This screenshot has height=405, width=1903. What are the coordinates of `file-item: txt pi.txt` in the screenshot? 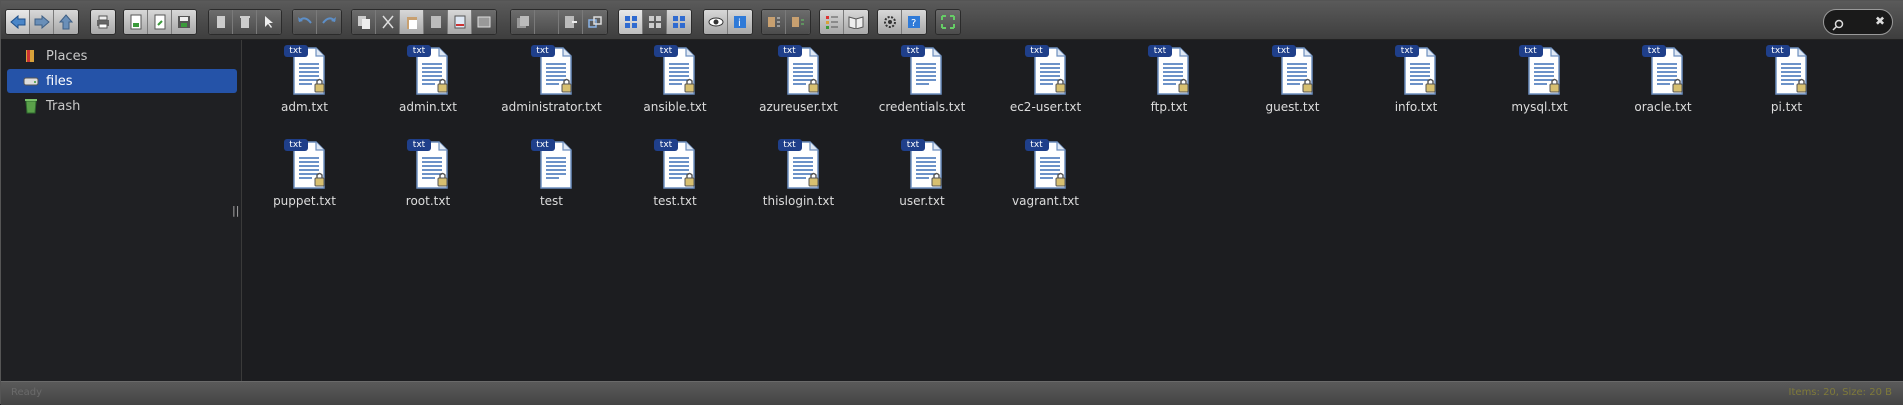 It's located at (1786, 81).